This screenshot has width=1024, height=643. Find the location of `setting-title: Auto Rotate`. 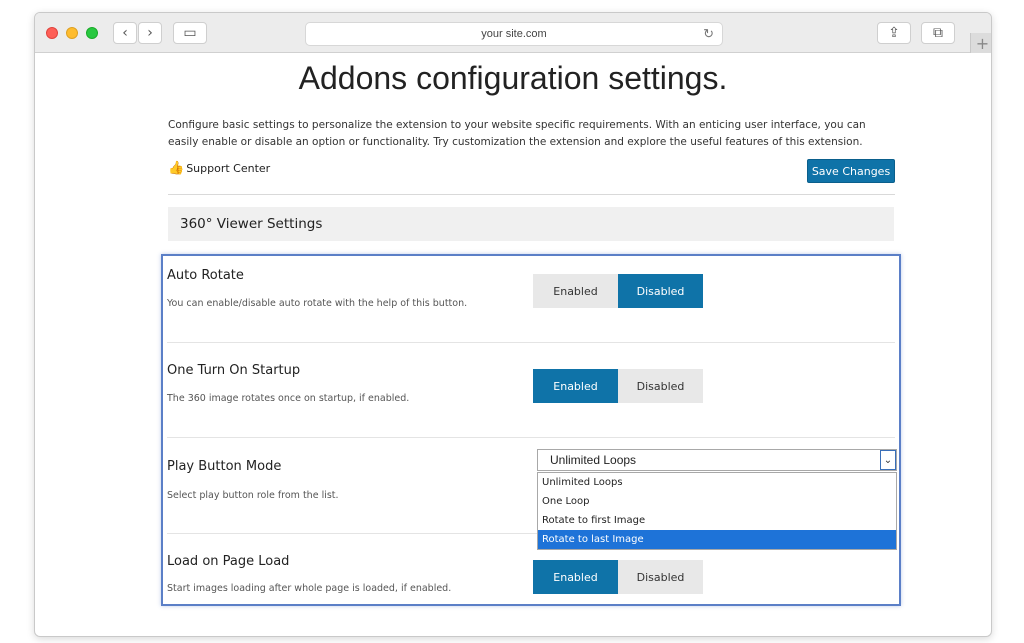

setting-title: Auto Rotate is located at coordinates (205, 275).